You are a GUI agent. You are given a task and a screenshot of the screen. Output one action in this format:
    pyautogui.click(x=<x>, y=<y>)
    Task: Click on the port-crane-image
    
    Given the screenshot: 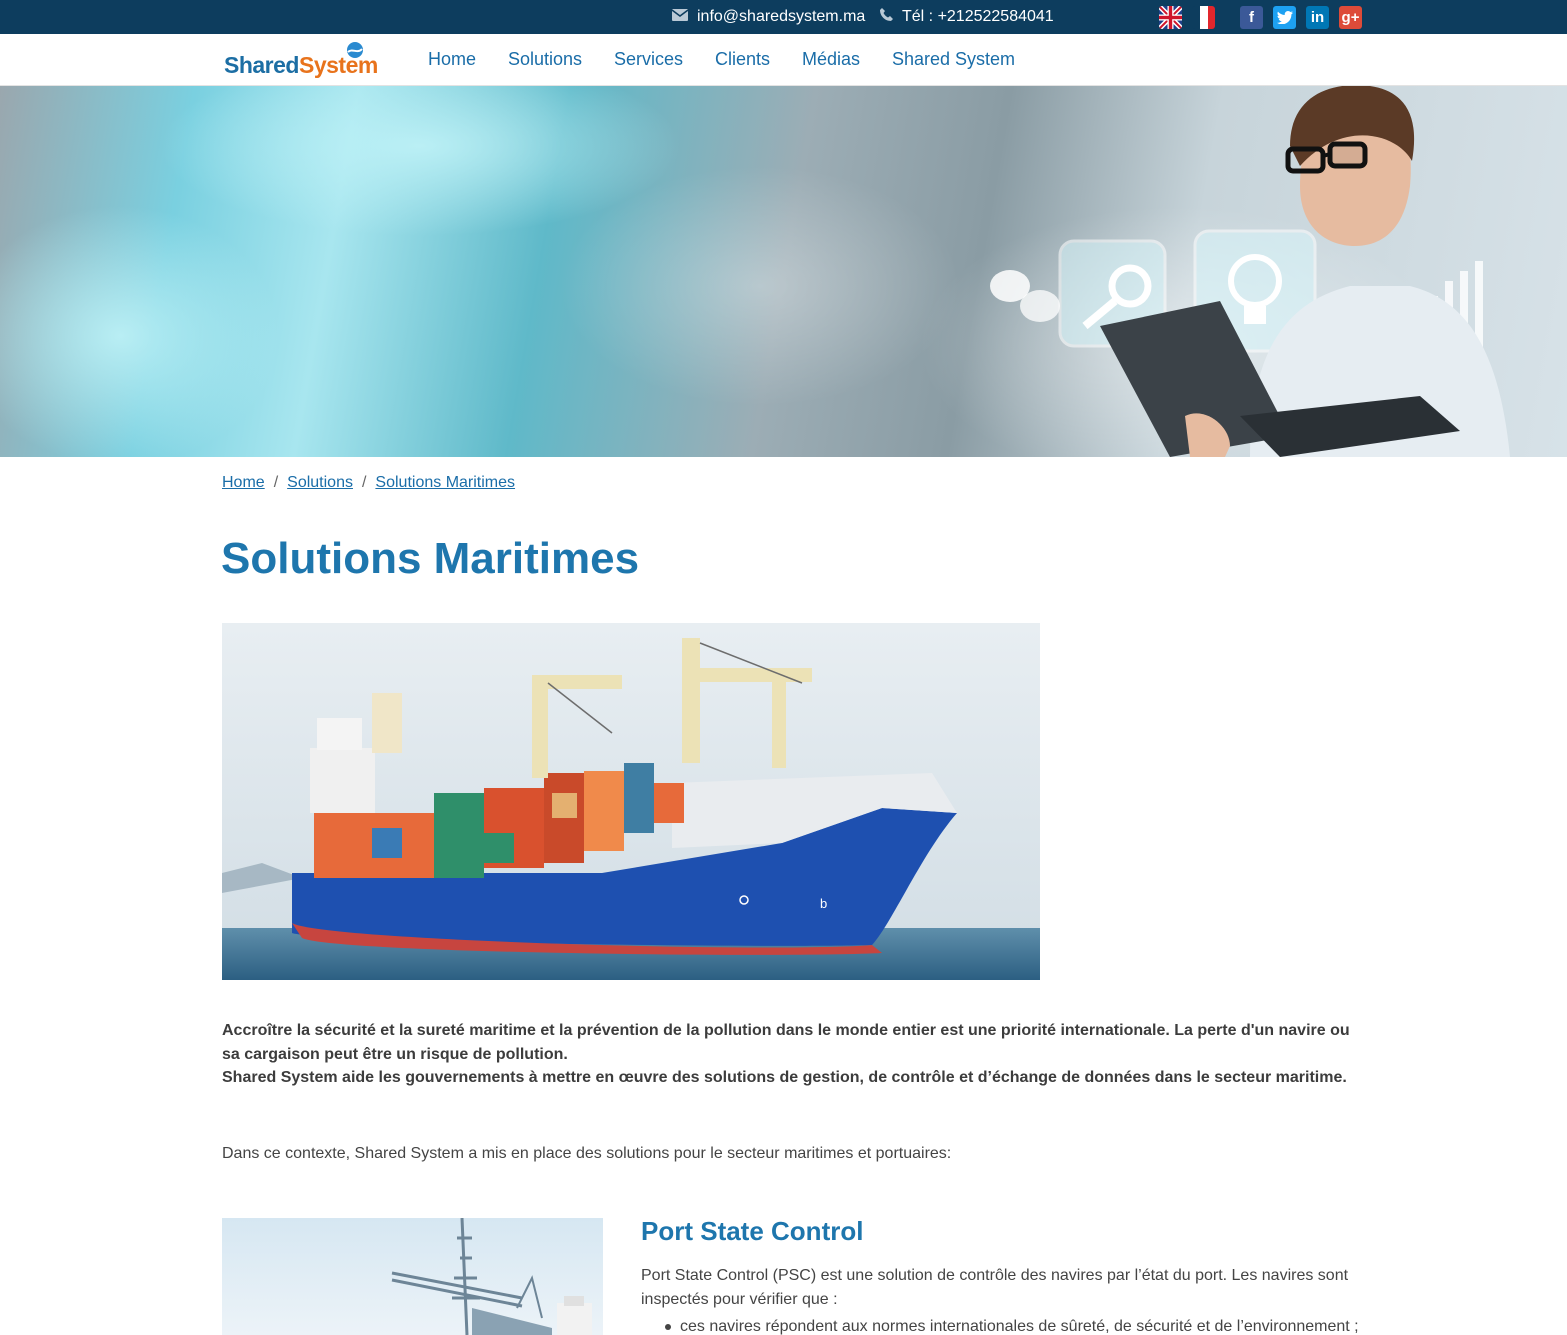 What is the action you would take?
    pyautogui.click(x=412, y=1276)
    